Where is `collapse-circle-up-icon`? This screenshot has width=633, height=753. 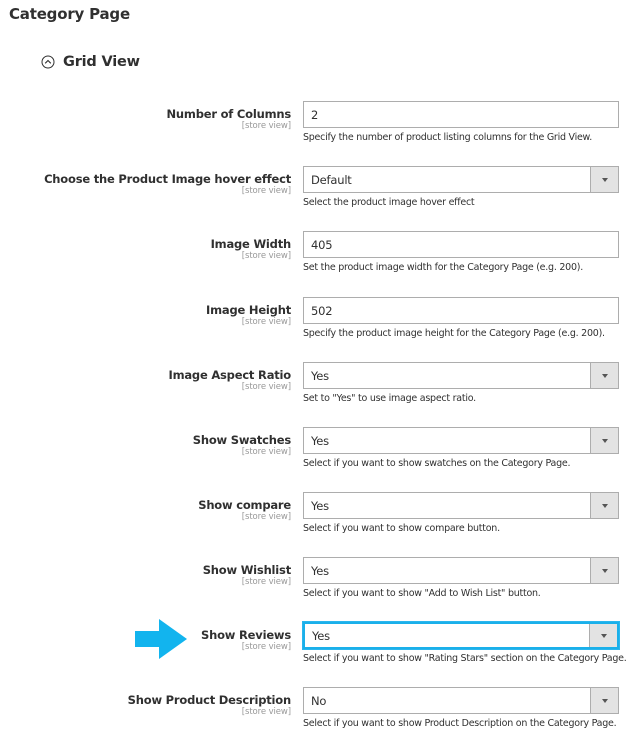 collapse-circle-up-icon is located at coordinates (48, 62).